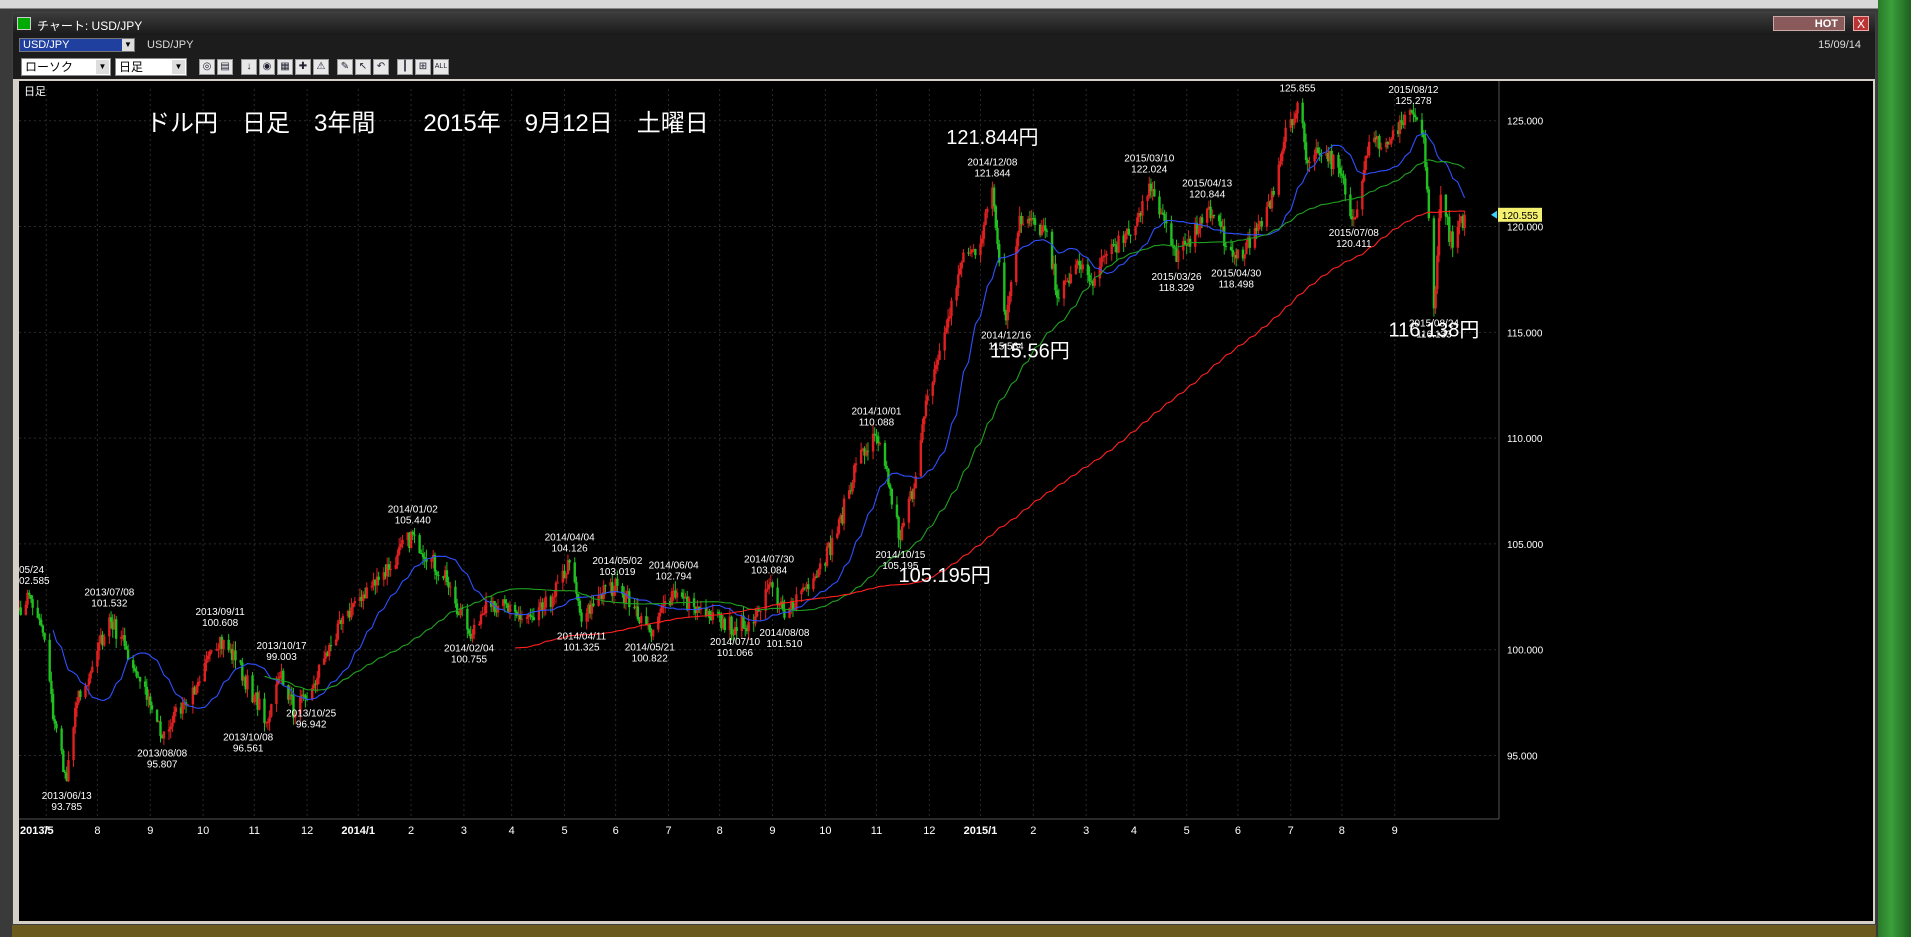 Image resolution: width=1911 pixels, height=937 pixels. Describe the element at coordinates (944, 24) in the screenshot. I see `window-titlebar: チャート: USD/JPY HOT X` at that location.